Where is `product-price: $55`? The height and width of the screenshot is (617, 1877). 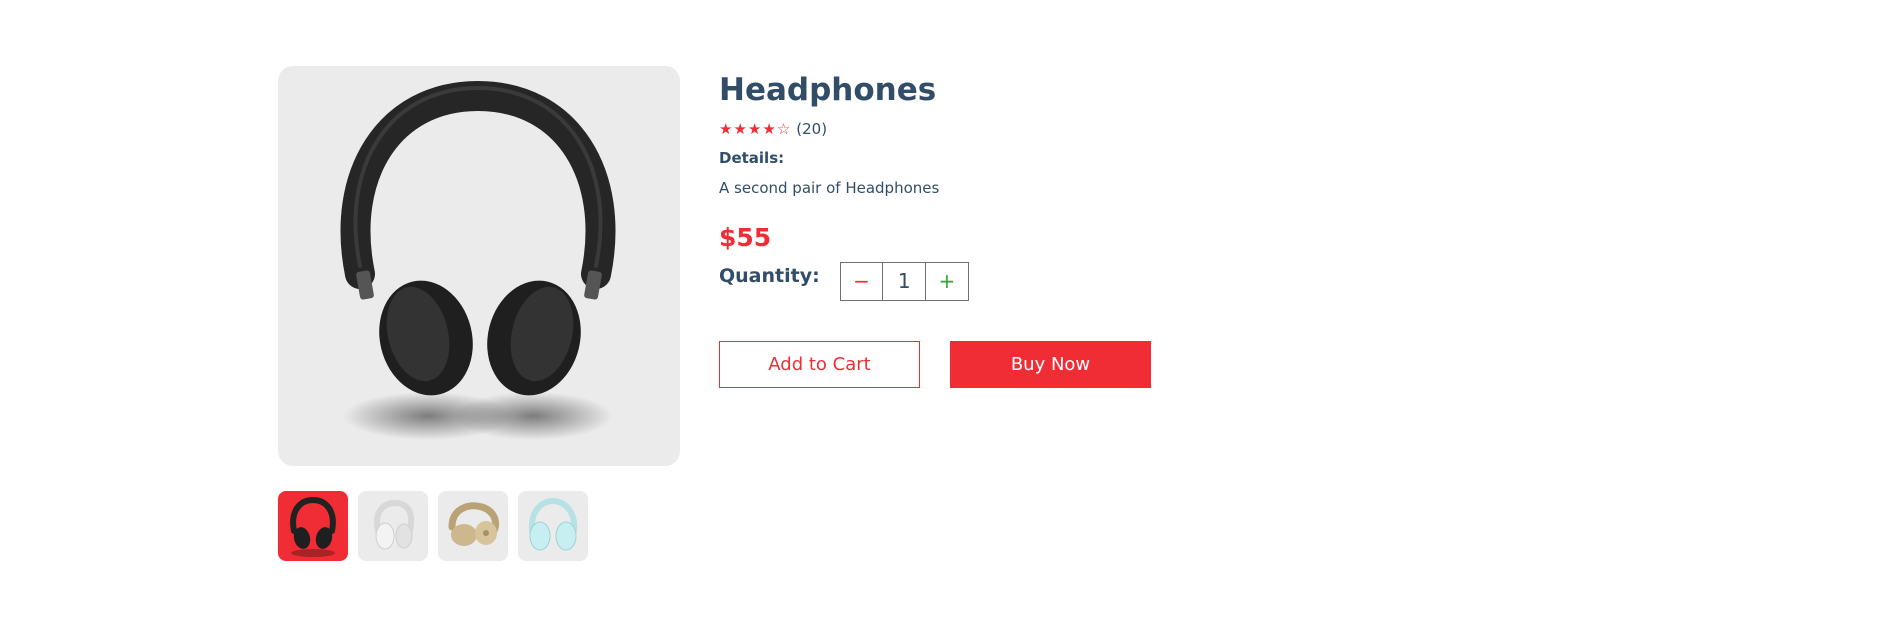
product-price: $55 is located at coordinates (745, 237).